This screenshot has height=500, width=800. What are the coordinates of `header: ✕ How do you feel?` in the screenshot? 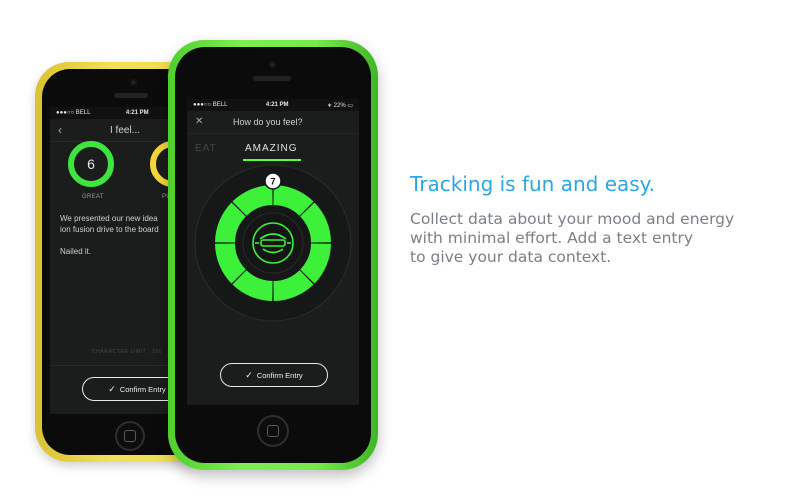 It's located at (273, 122).